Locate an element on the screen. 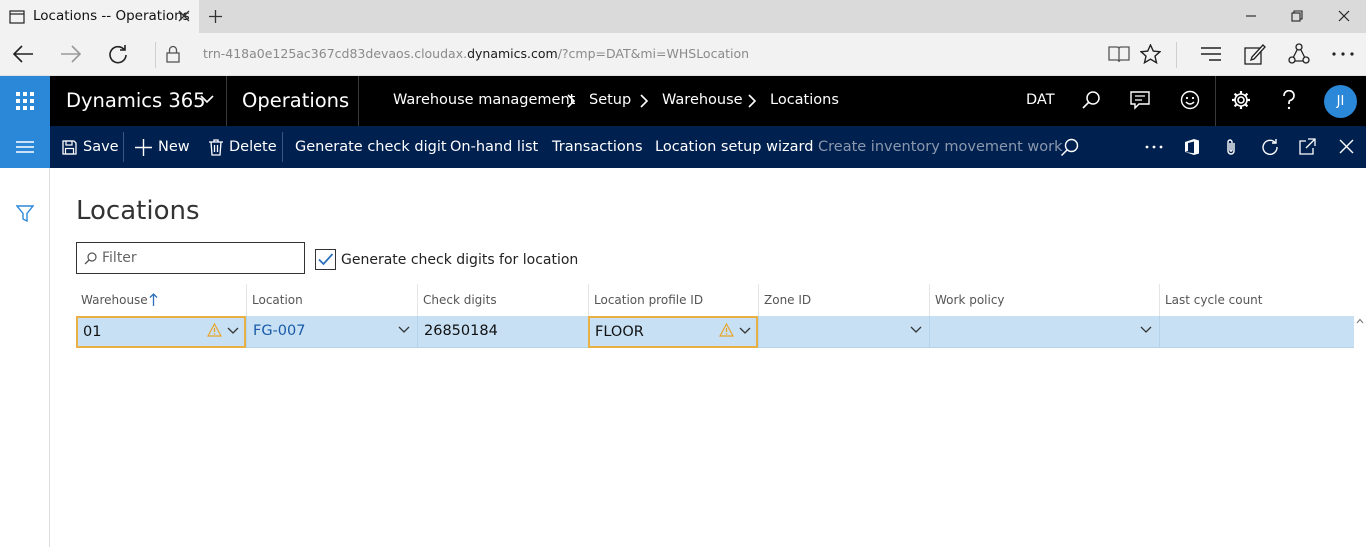 This screenshot has height=547, width=1366. check-digits-value: 26850184 is located at coordinates (461, 331).